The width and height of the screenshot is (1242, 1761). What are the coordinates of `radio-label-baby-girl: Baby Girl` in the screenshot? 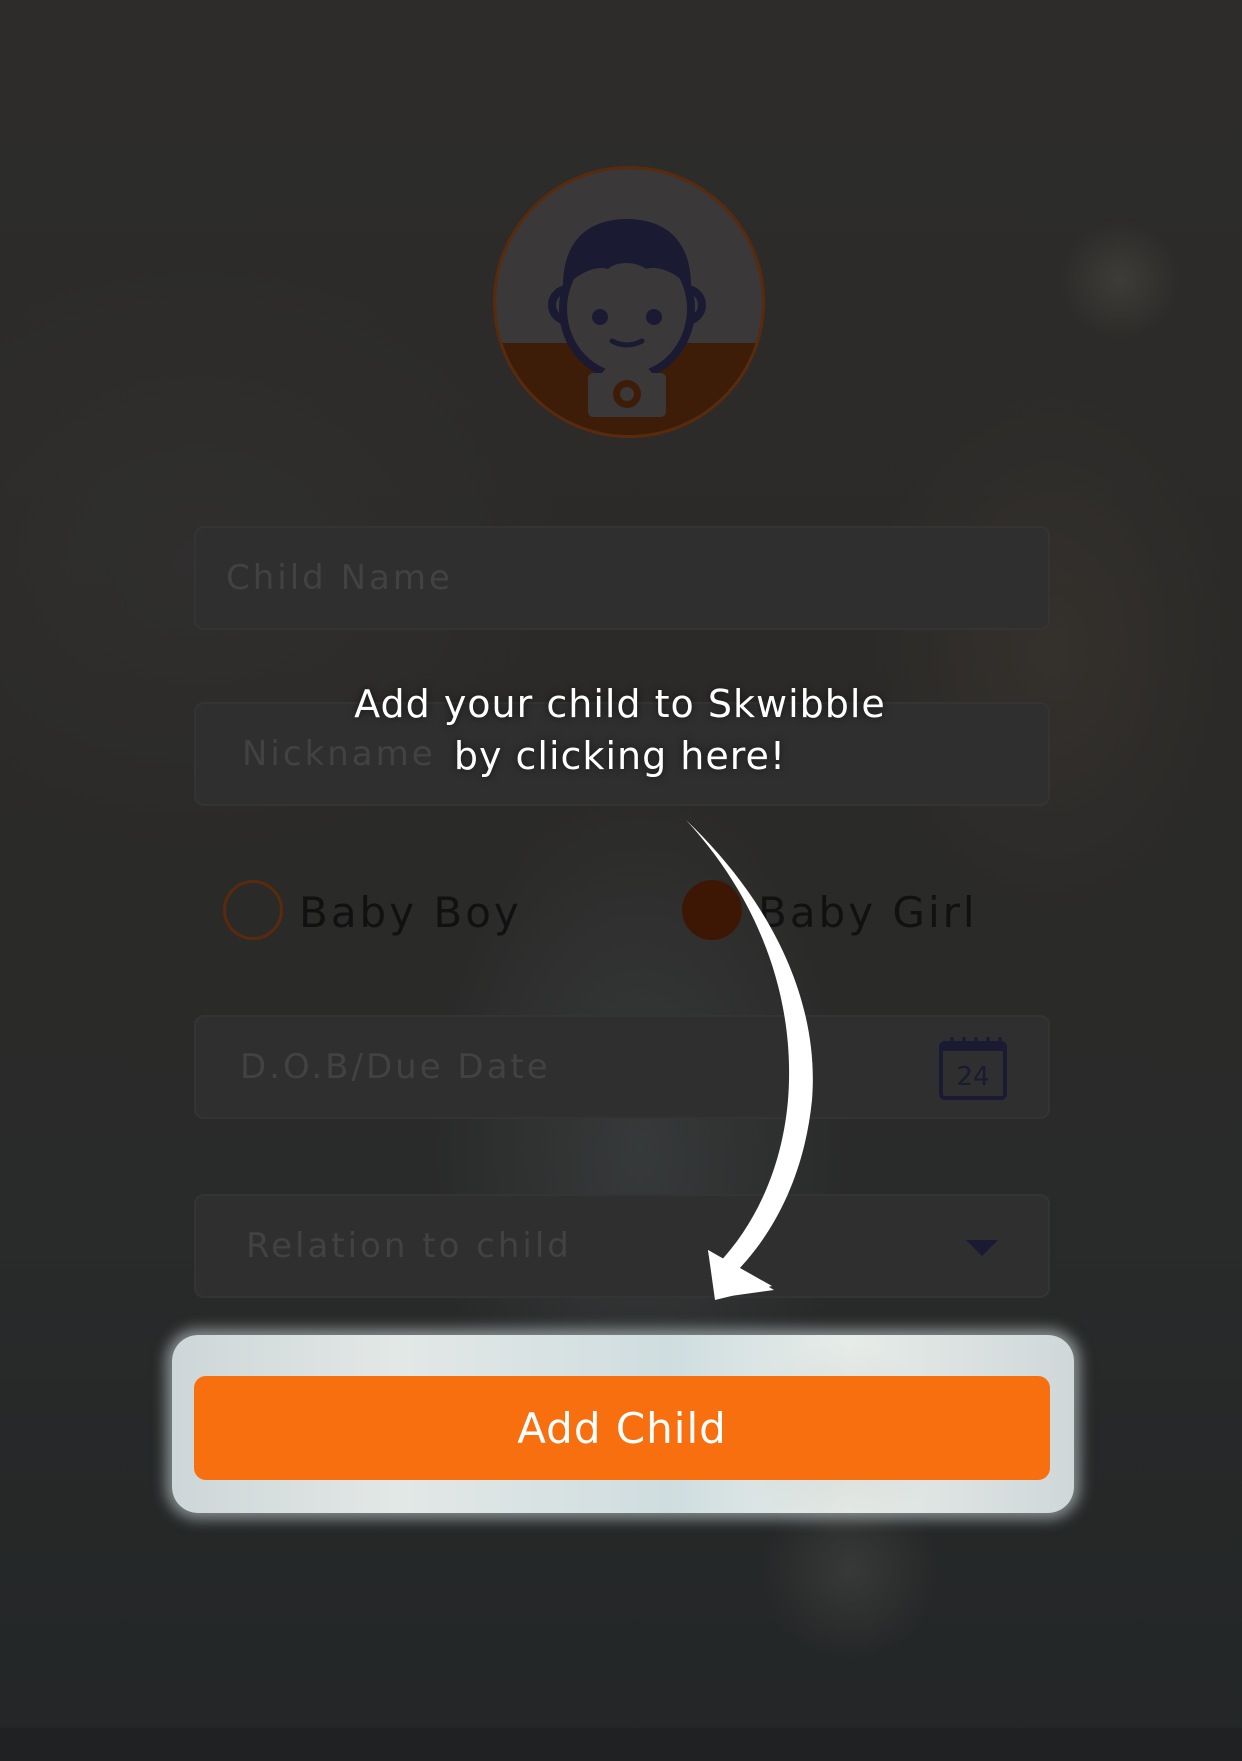 It's located at (868, 912).